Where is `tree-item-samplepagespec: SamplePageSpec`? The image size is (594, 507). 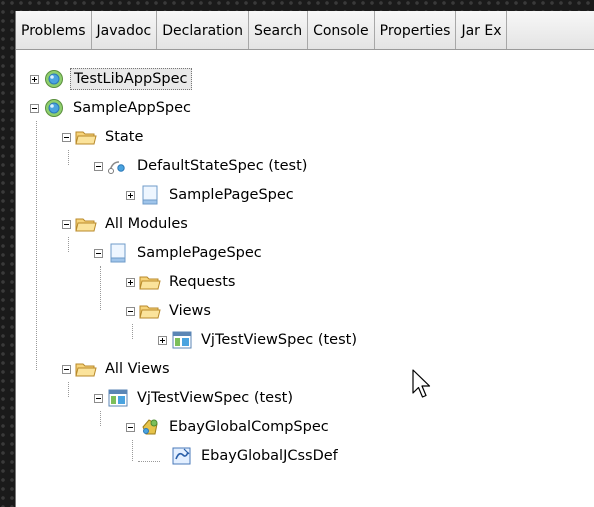 tree-item-samplepagespec: SamplePageSpec is located at coordinates (179, 253).